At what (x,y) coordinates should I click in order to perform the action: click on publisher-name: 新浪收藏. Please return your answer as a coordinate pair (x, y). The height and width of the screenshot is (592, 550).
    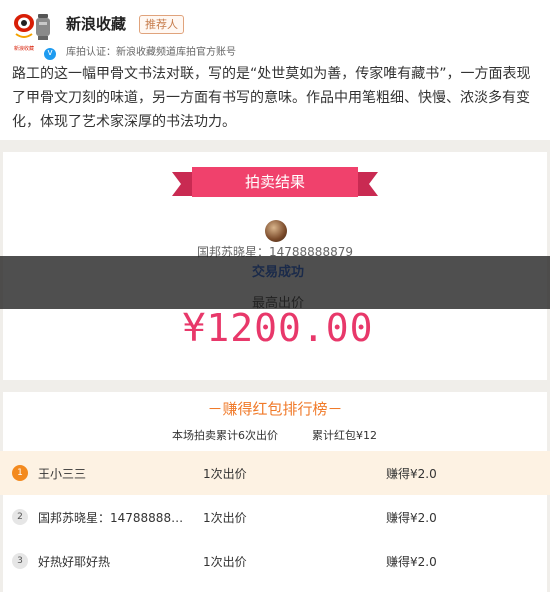
    Looking at the image, I should click on (96, 23).